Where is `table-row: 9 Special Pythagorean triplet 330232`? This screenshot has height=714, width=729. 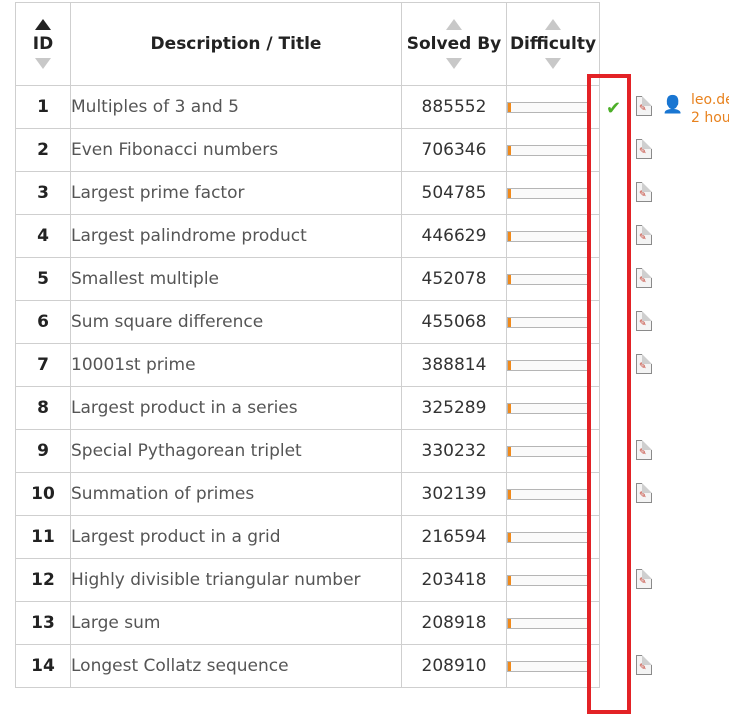 table-row: 9 Special Pythagorean triplet 330232 is located at coordinates (307, 451).